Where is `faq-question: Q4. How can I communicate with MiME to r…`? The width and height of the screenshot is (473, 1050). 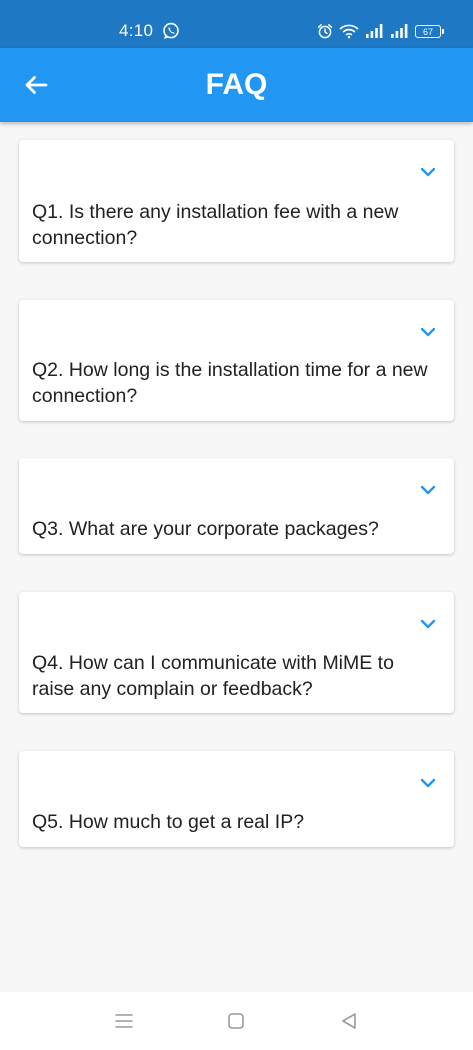 faq-question: Q4. How can I communicate with MiME to r… is located at coordinates (213, 676).